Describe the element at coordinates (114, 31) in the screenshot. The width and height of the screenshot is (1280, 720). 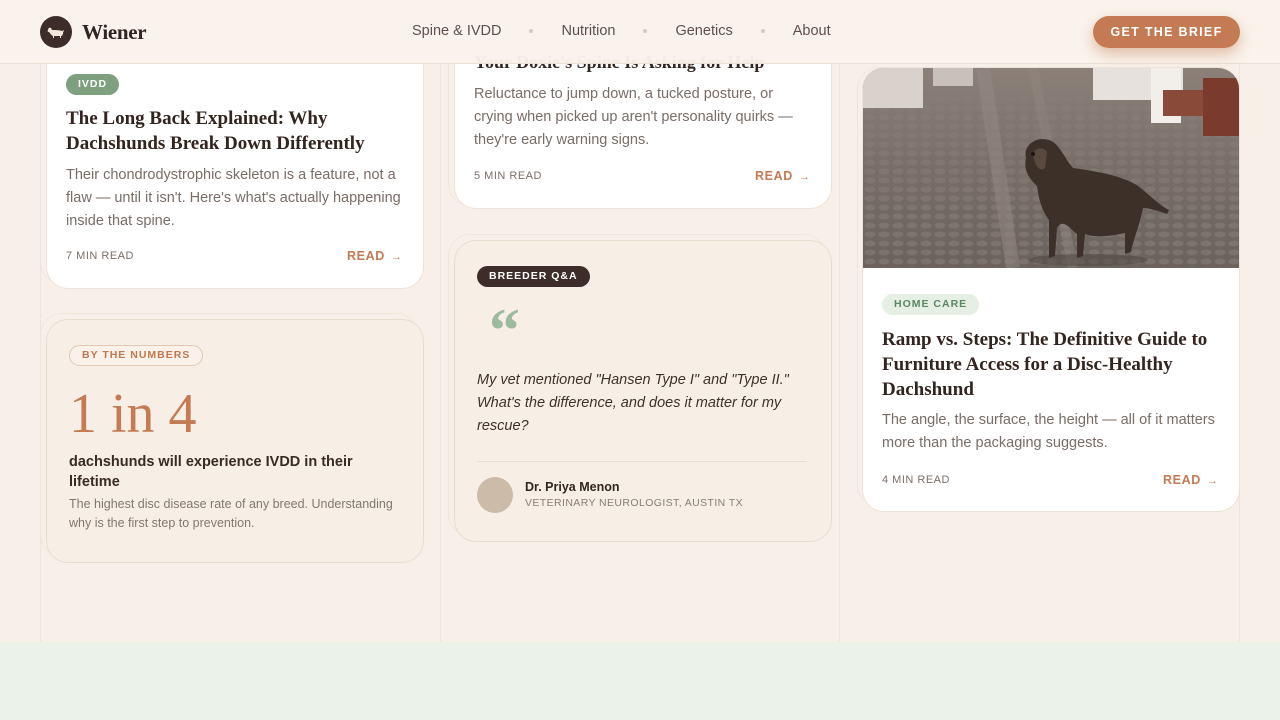
I see `brand-name: Wiener` at that location.